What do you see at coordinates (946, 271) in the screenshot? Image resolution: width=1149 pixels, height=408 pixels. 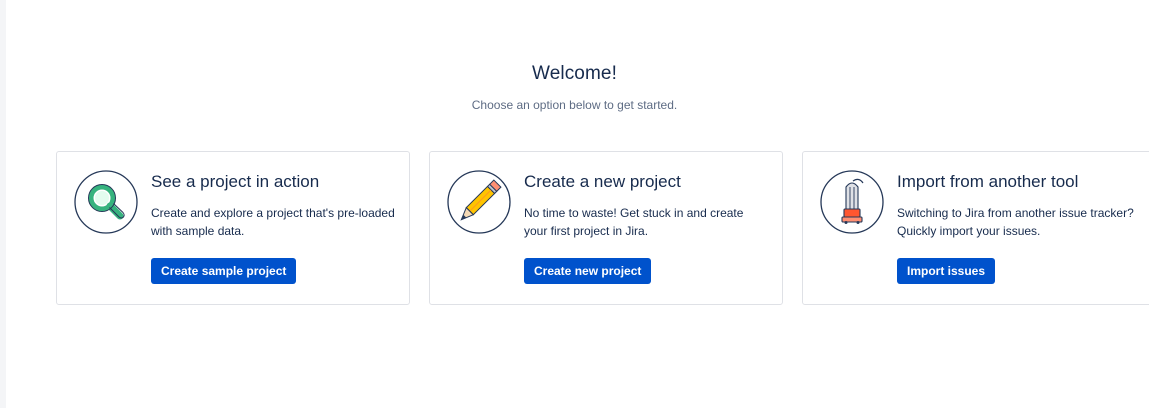 I see `import-issues-button: Import issues` at bounding box center [946, 271].